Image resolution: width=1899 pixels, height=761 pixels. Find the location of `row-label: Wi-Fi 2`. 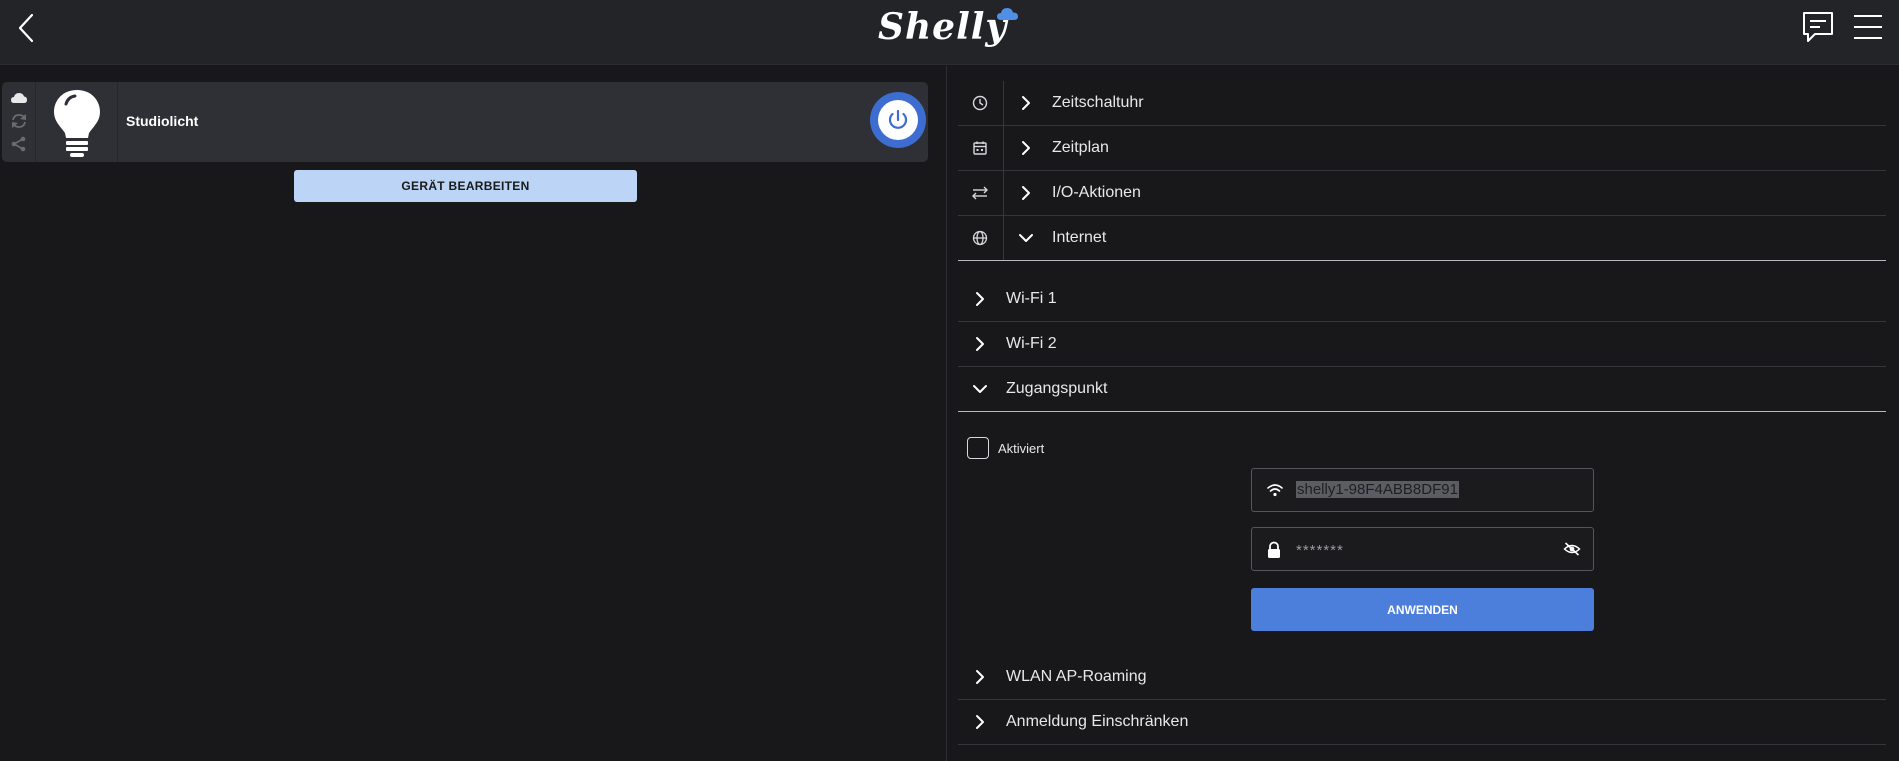

row-label: Wi-Fi 2 is located at coordinates (1031, 343).